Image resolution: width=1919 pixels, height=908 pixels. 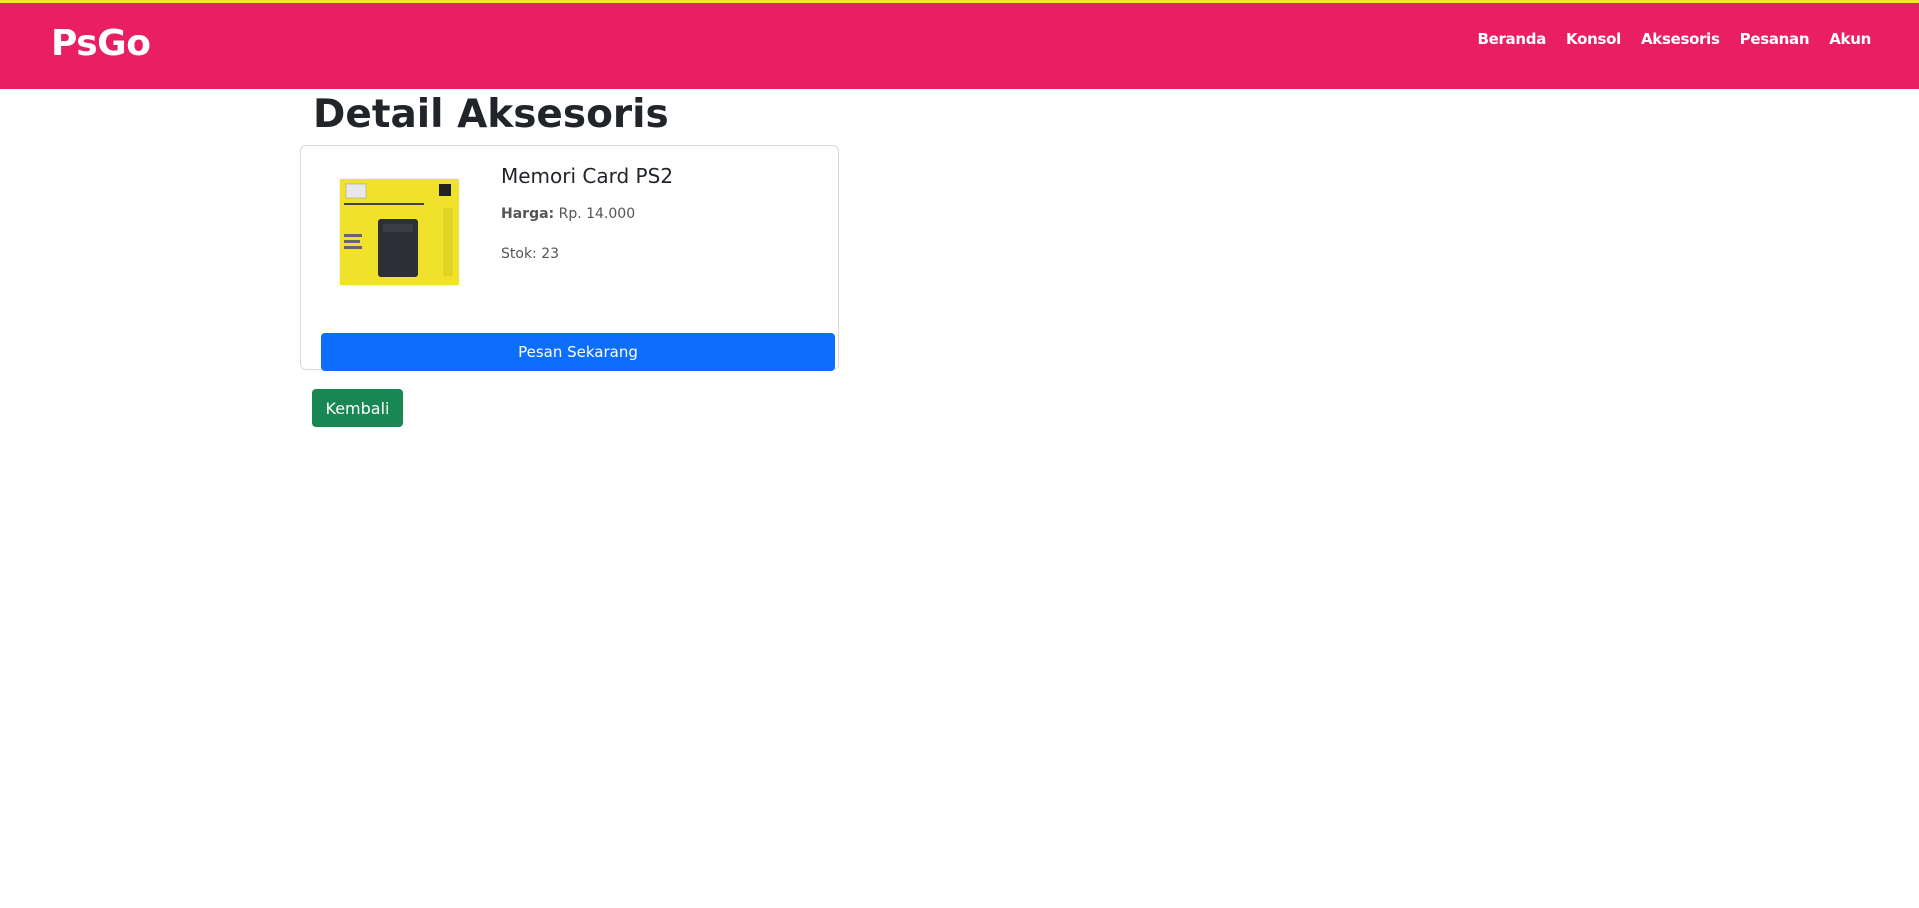 I want to click on nav-links: Beranda Konsol Aksesoris Pesanan Akun, so click(x=1674, y=39).